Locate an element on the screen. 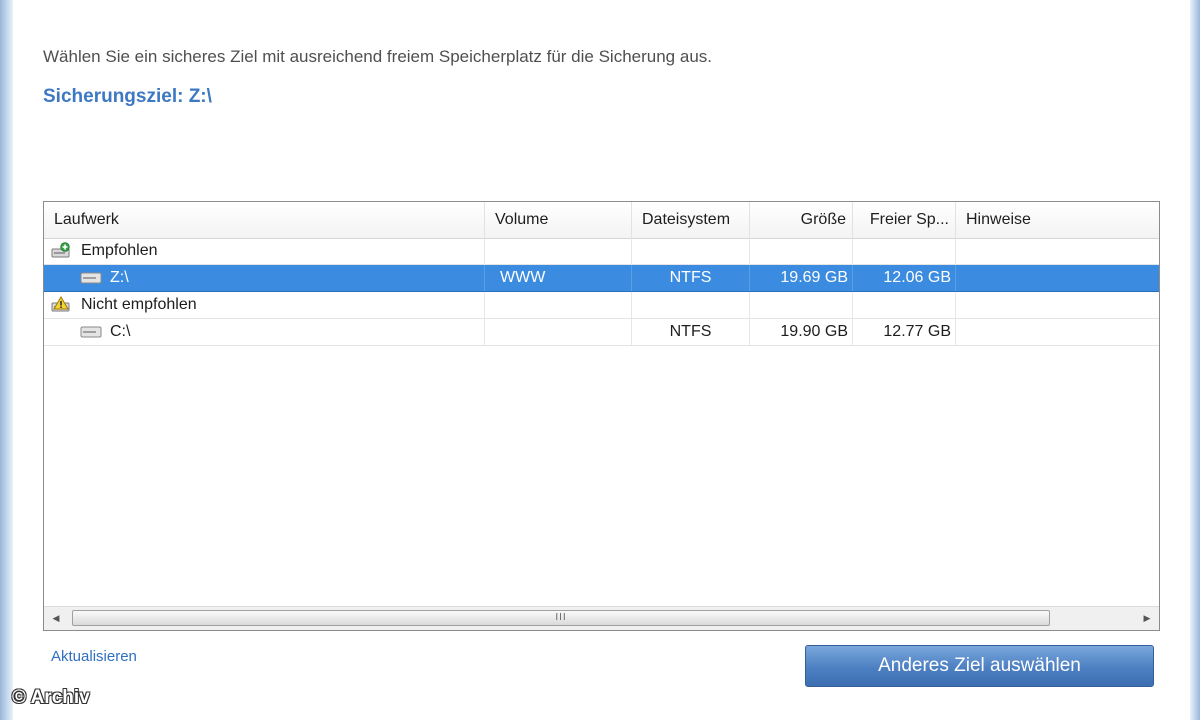  drive-cell: Z:\ is located at coordinates (264, 278).